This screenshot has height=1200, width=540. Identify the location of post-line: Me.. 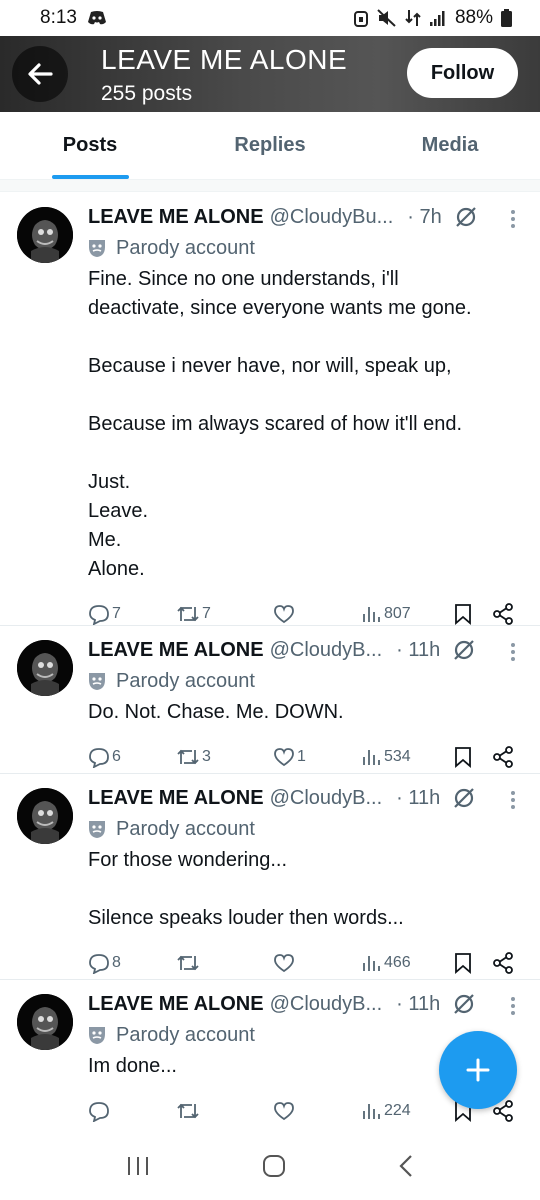
(105, 540).